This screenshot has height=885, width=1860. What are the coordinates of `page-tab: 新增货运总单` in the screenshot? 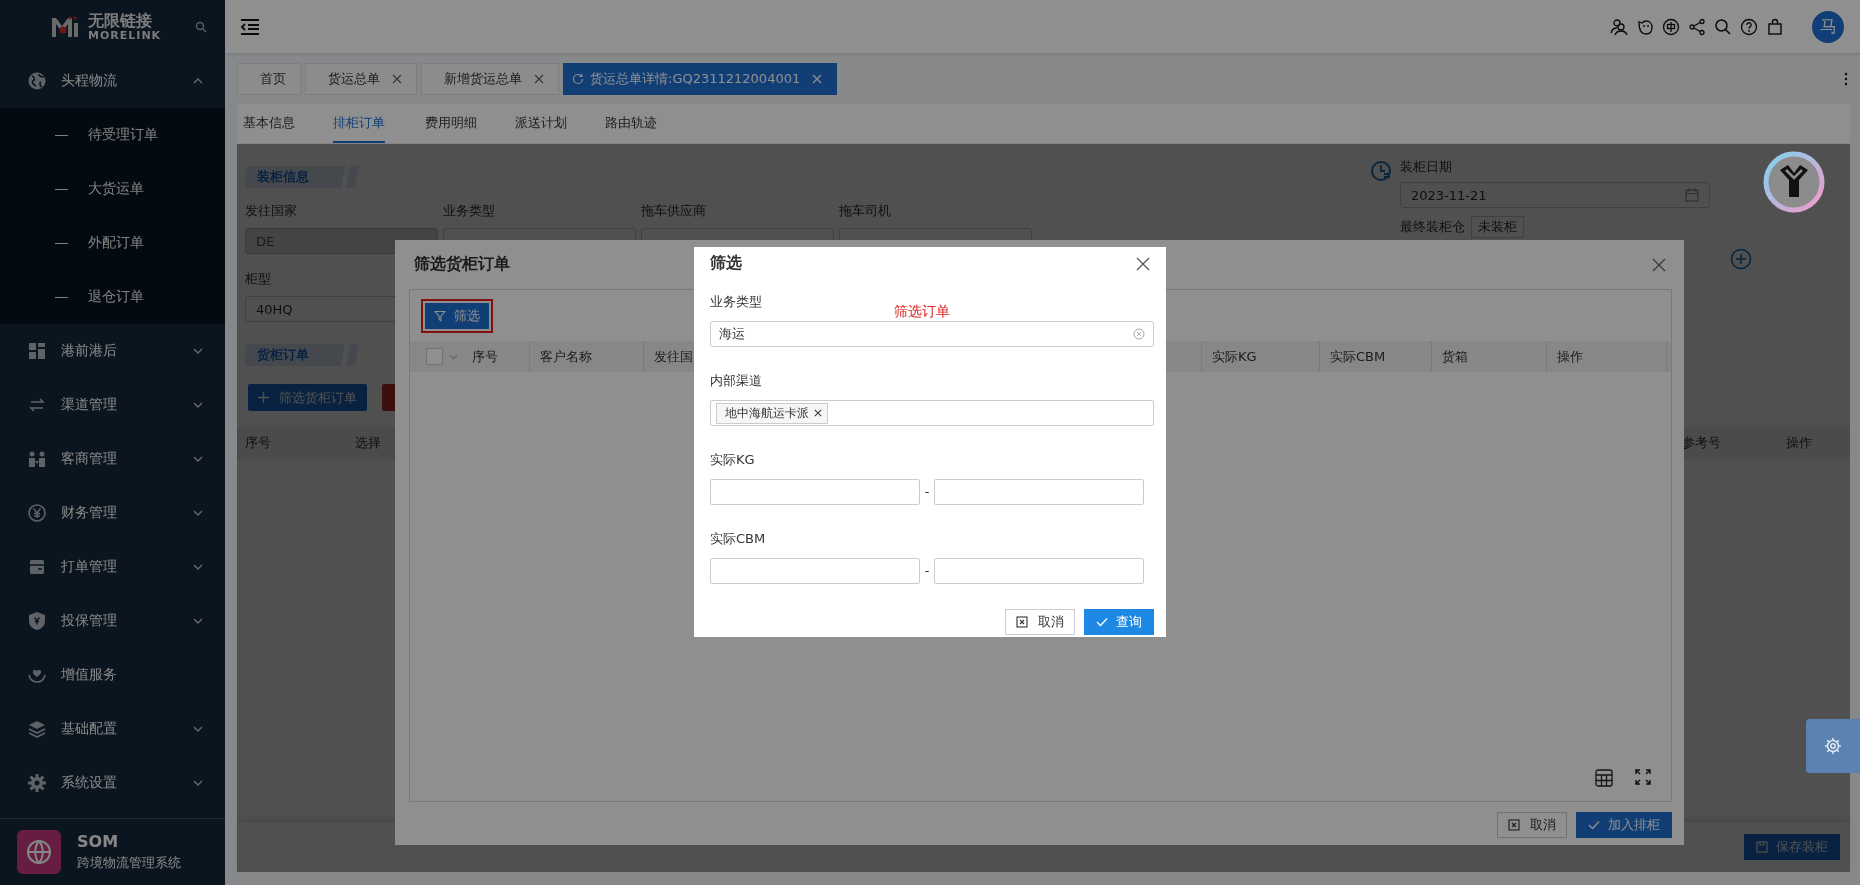 It's located at (490, 78).